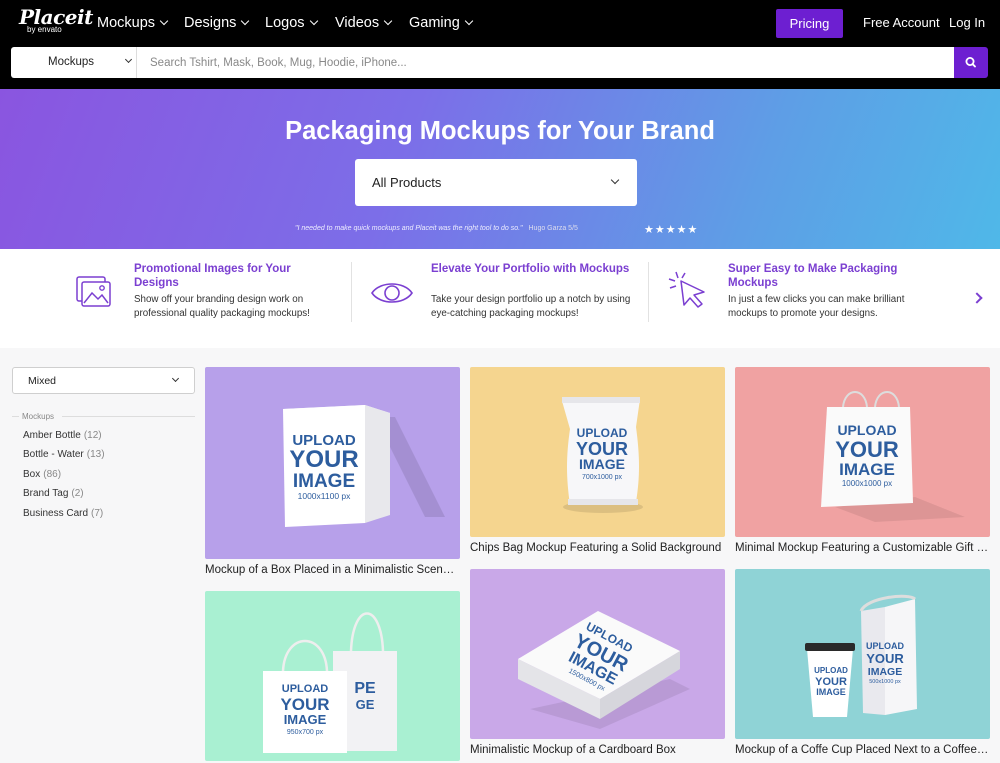 The width and height of the screenshot is (1000, 763). What do you see at coordinates (831, 692) in the screenshot?
I see `svg-text: IMAGE` at bounding box center [831, 692].